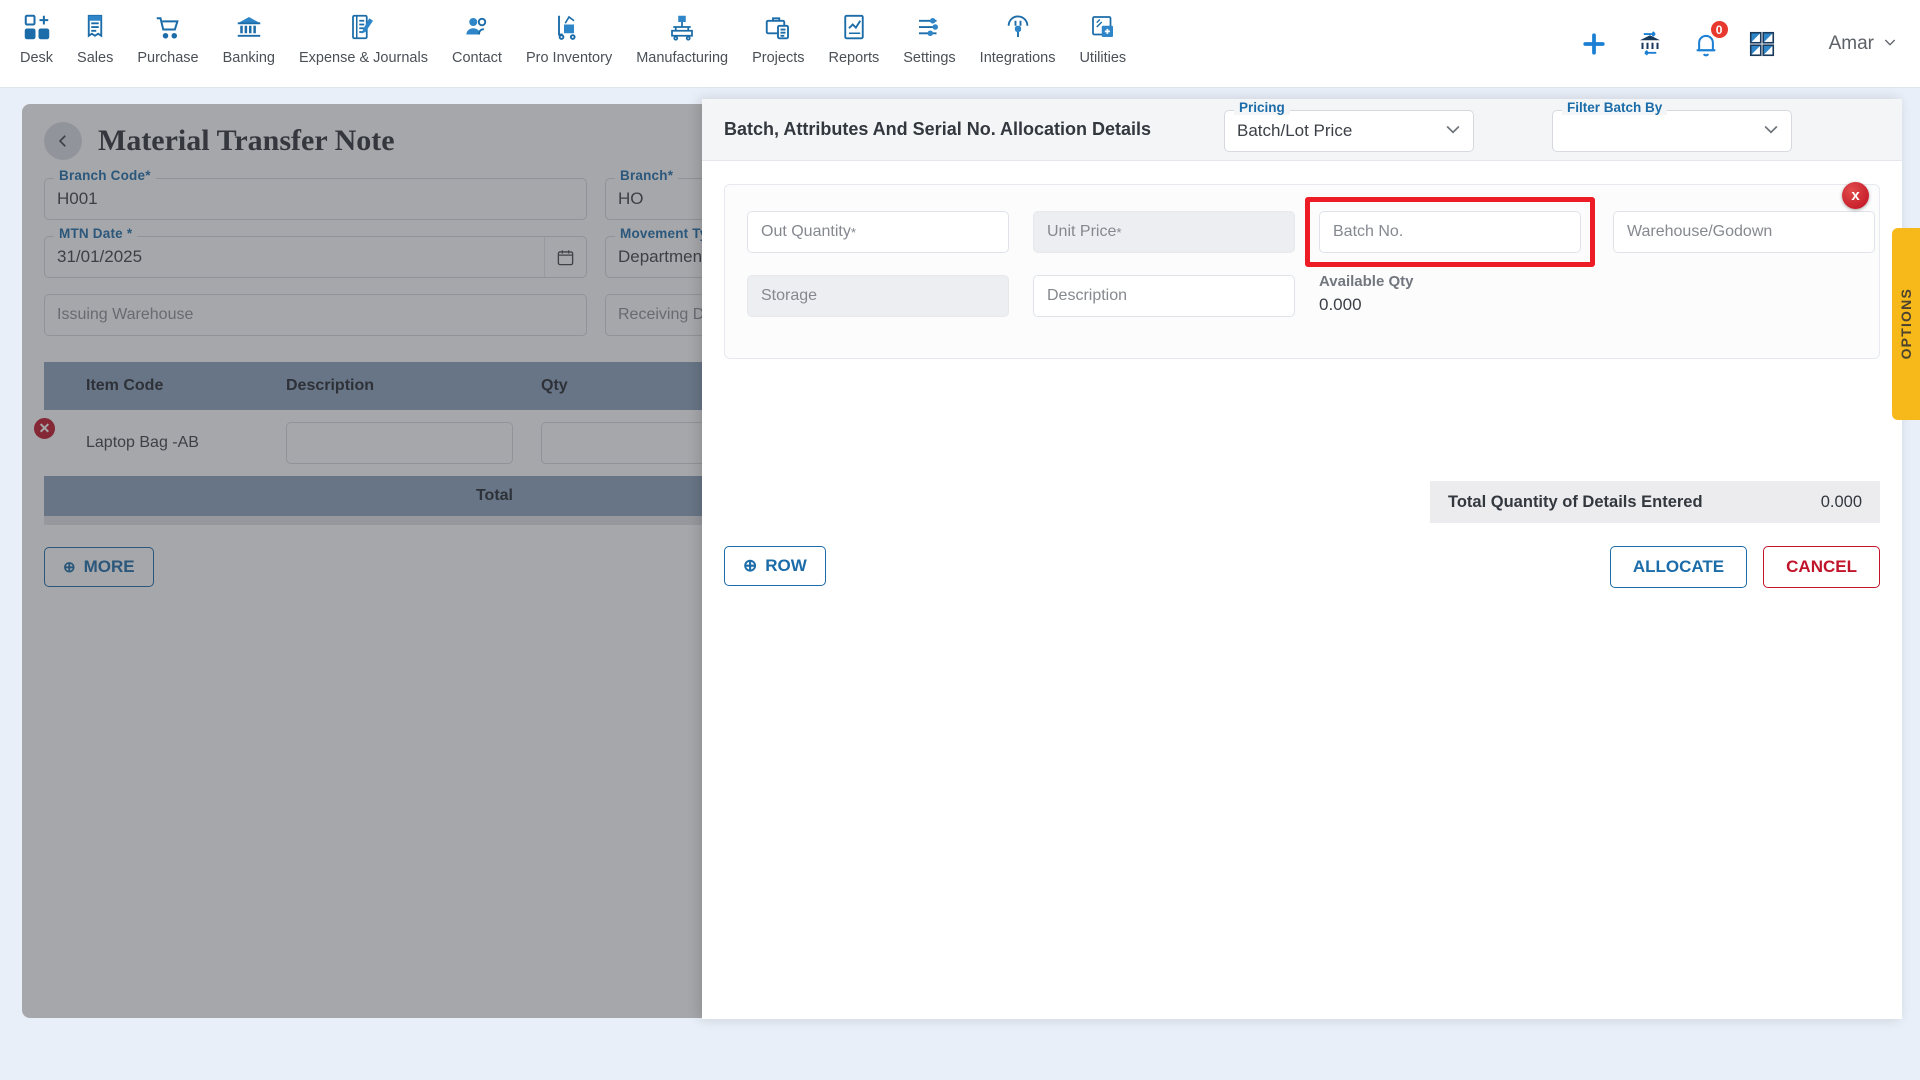 The height and width of the screenshot is (1080, 1920). What do you see at coordinates (778, 58) in the screenshot?
I see `nav-item-label: Projects` at bounding box center [778, 58].